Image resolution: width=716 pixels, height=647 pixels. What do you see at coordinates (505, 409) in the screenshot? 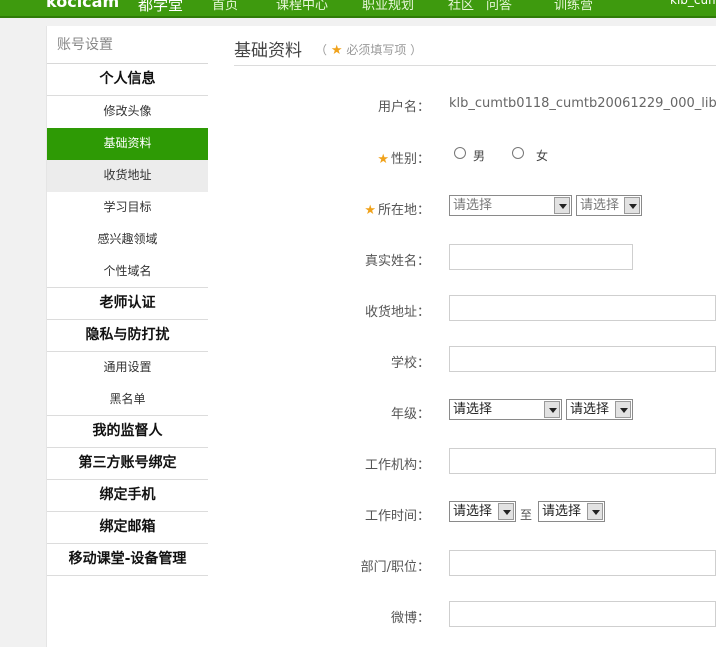
I see `grade-select-first: 请选择` at bounding box center [505, 409].